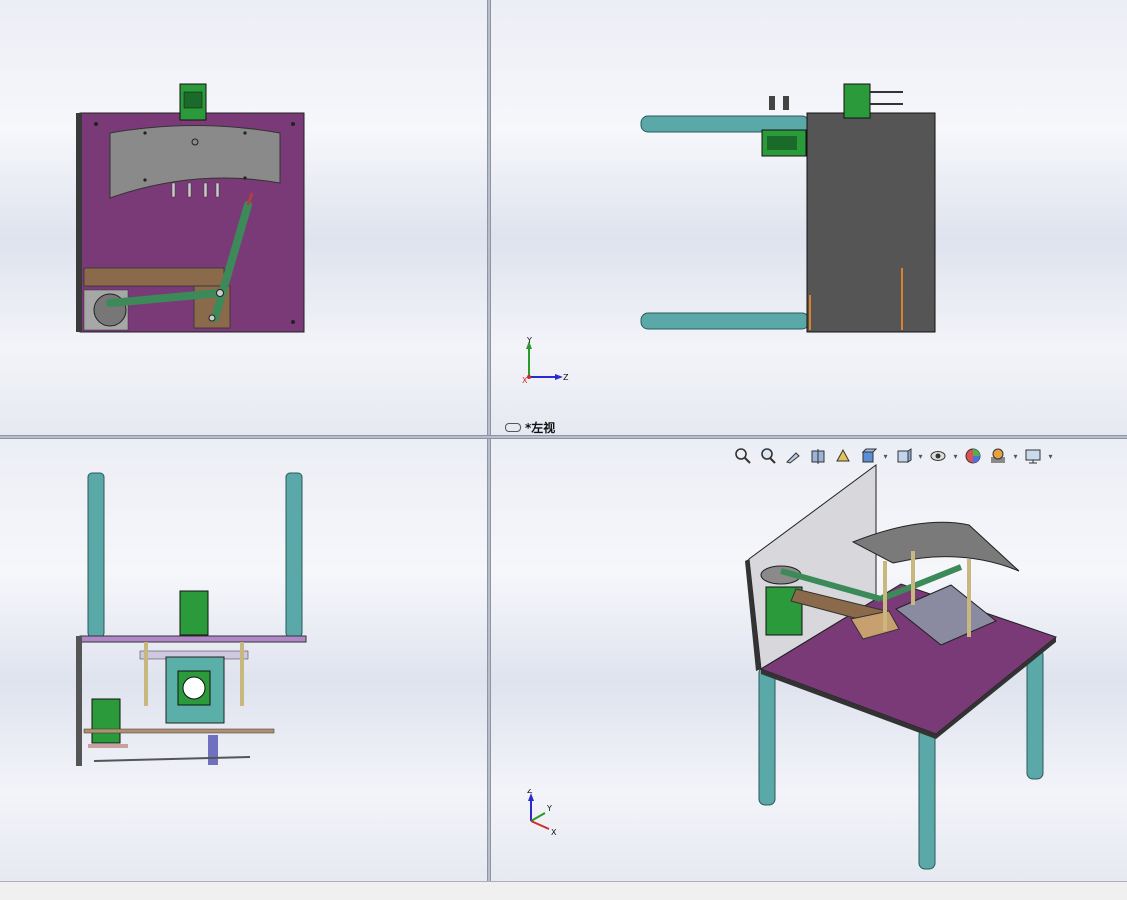 The height and width of the screenshot is (900, 1127). Describe the element at coordinates (563, 437) in the screenshot. I see `horizontal-viewport-splitter` at that location.